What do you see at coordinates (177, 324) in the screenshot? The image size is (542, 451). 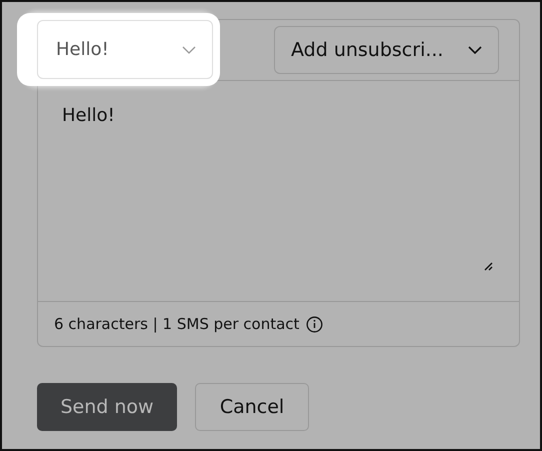 I see `character-counter: 6 characters | 1 SMS per contact` at bounding box center [177, 324].